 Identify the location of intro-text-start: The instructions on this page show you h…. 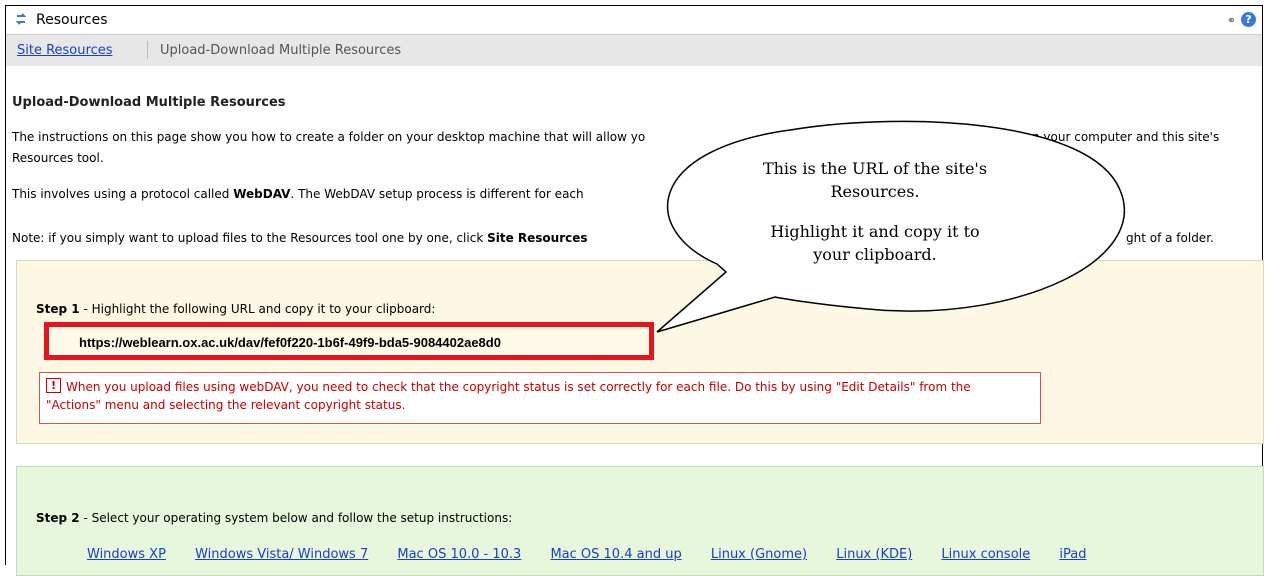
(329, 137).